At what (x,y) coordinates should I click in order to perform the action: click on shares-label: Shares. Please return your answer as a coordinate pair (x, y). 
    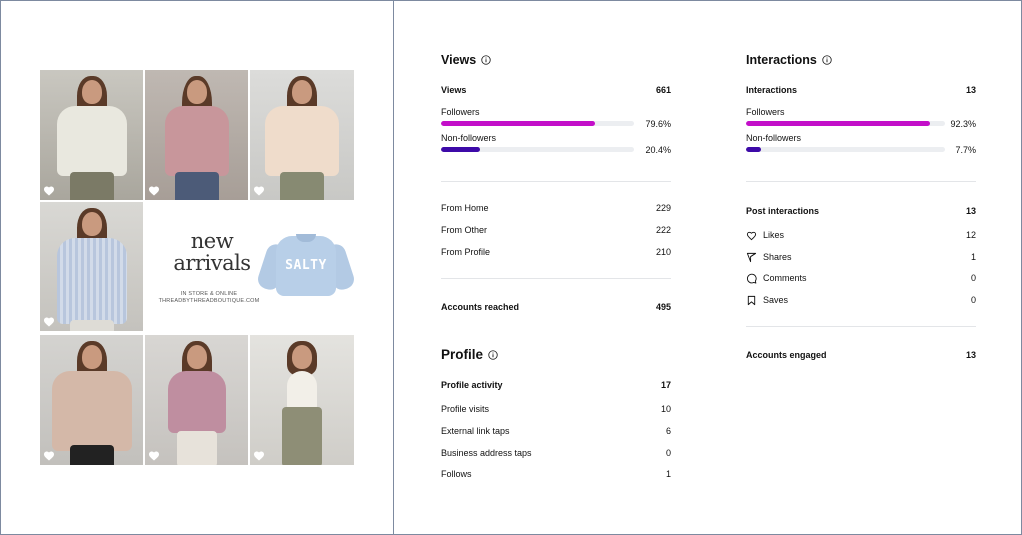
    Looking at the image, I should click on (777, 257).